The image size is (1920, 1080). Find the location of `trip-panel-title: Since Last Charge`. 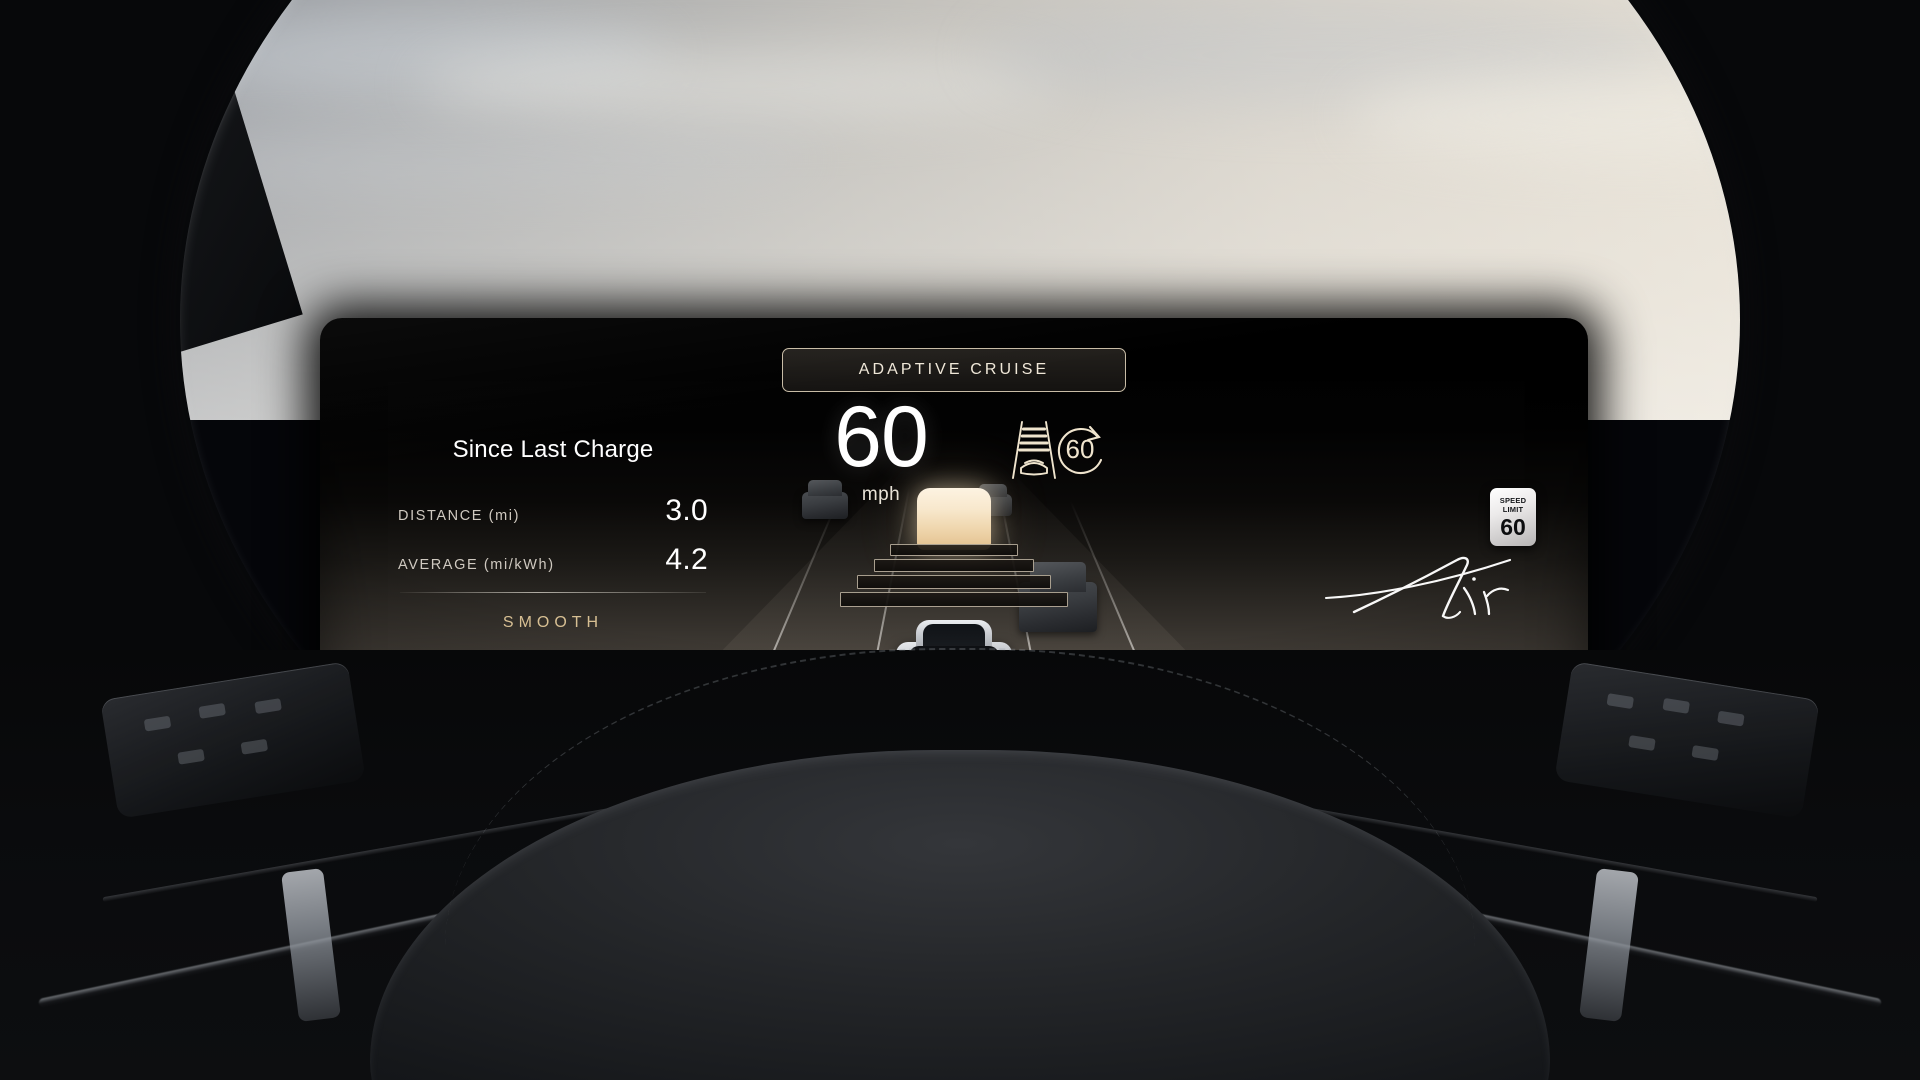

trip-panel-title: Since Last Charge is located at coordinates (553, 449).